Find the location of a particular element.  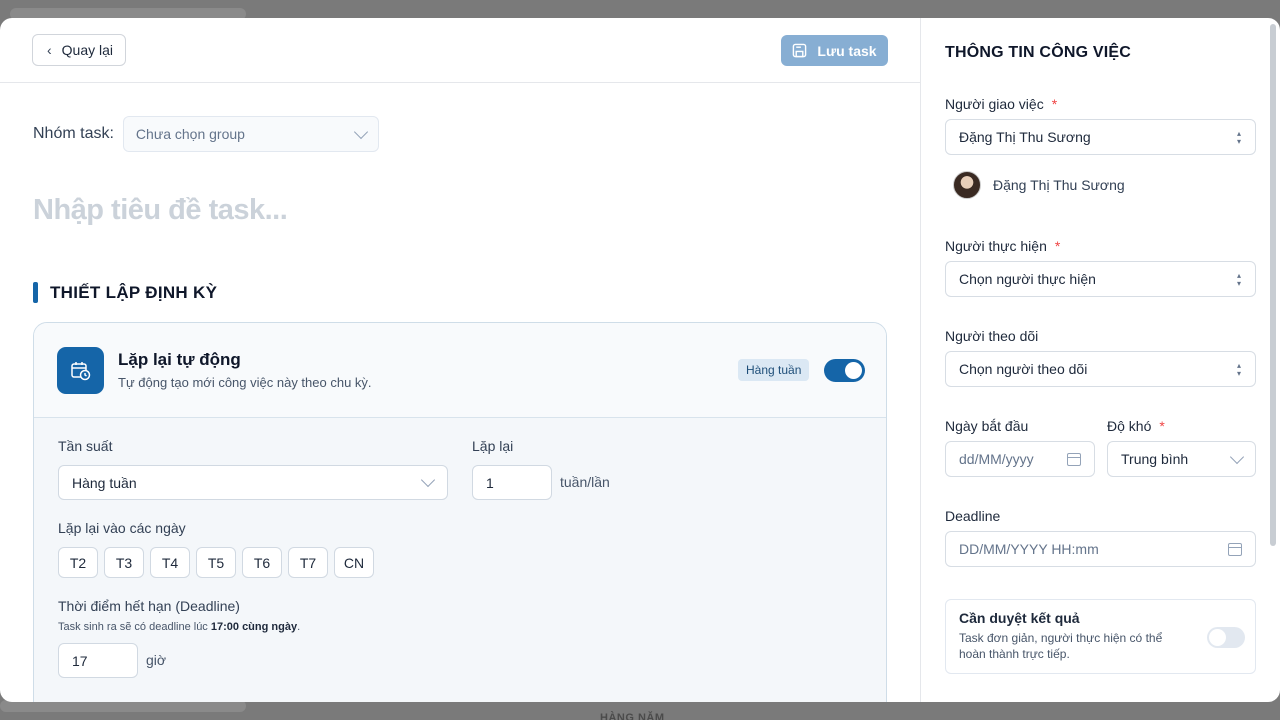

weekday-button: T3 is located at coordinates (124, 562).